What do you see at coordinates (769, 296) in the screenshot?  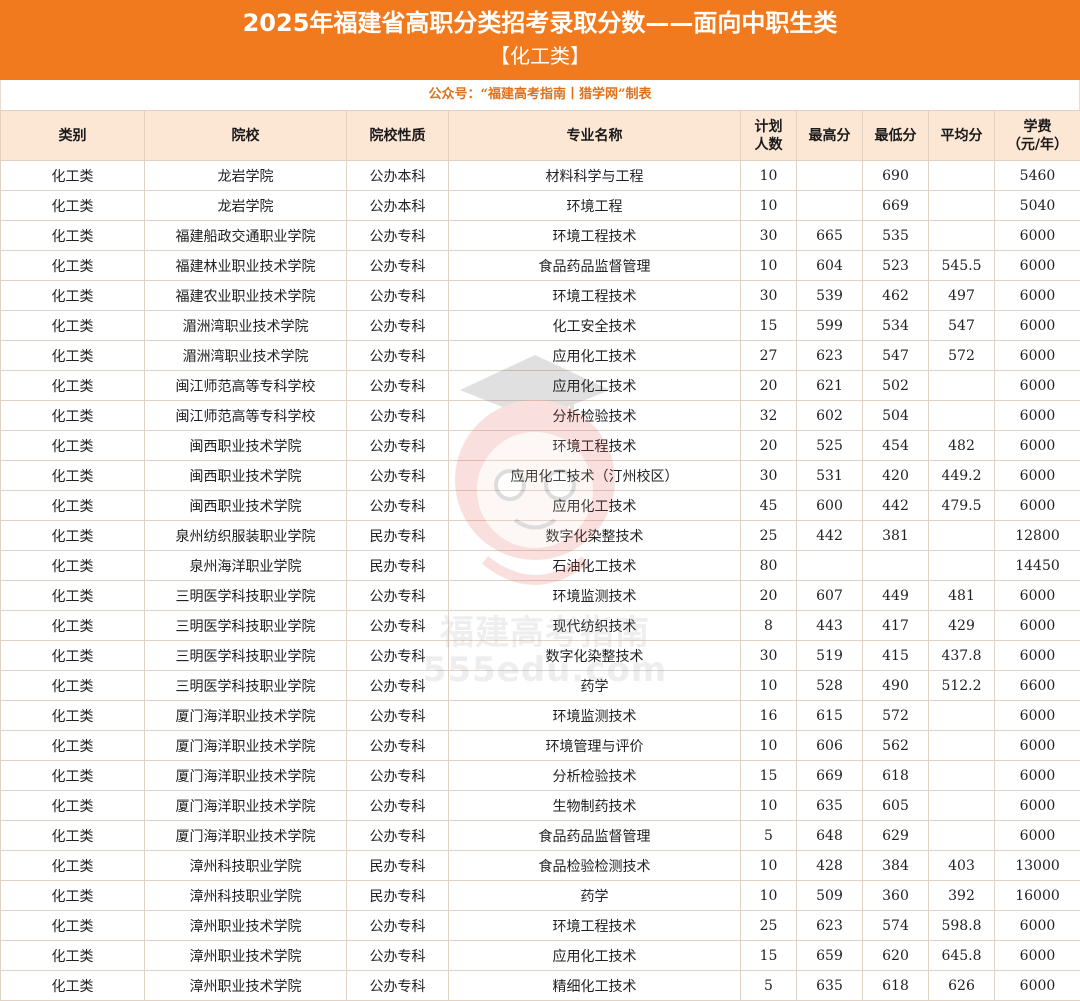 I see `table-cell: 30` at bounding box center [769, 296].